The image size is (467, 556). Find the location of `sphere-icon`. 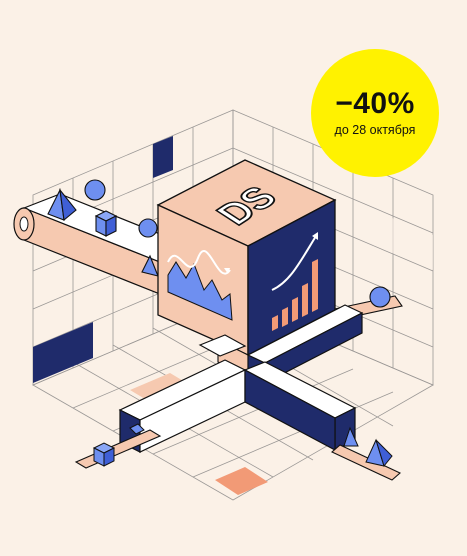

sphere-icon is located at coordinates (95, 190).